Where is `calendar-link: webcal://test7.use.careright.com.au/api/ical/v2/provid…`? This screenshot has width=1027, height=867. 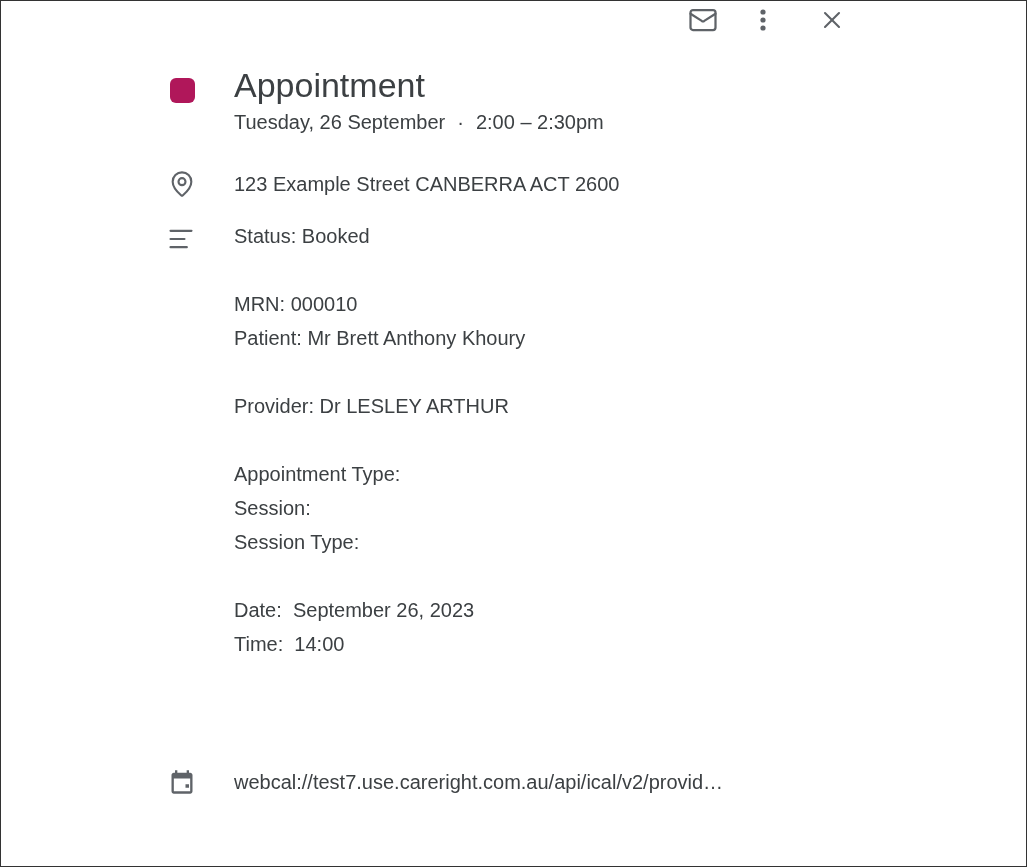 calendar-link: webcal://test7.use.careright.com.au/api/ical/v2/provid… is located at coordinates (479, 782).